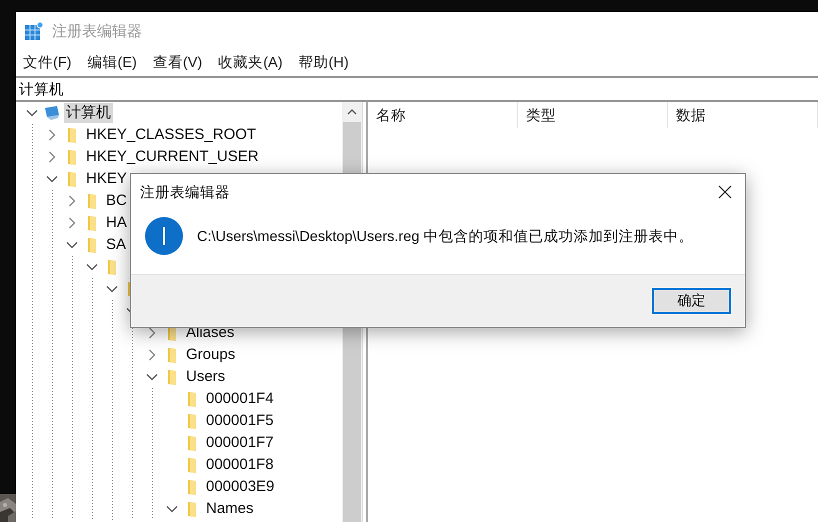 The width and height of the screenshot is (818, 522). Describe the element at coordinates (185, 193) in the screenshot. I see `dialog-title: 注册表编辑器` at that location.